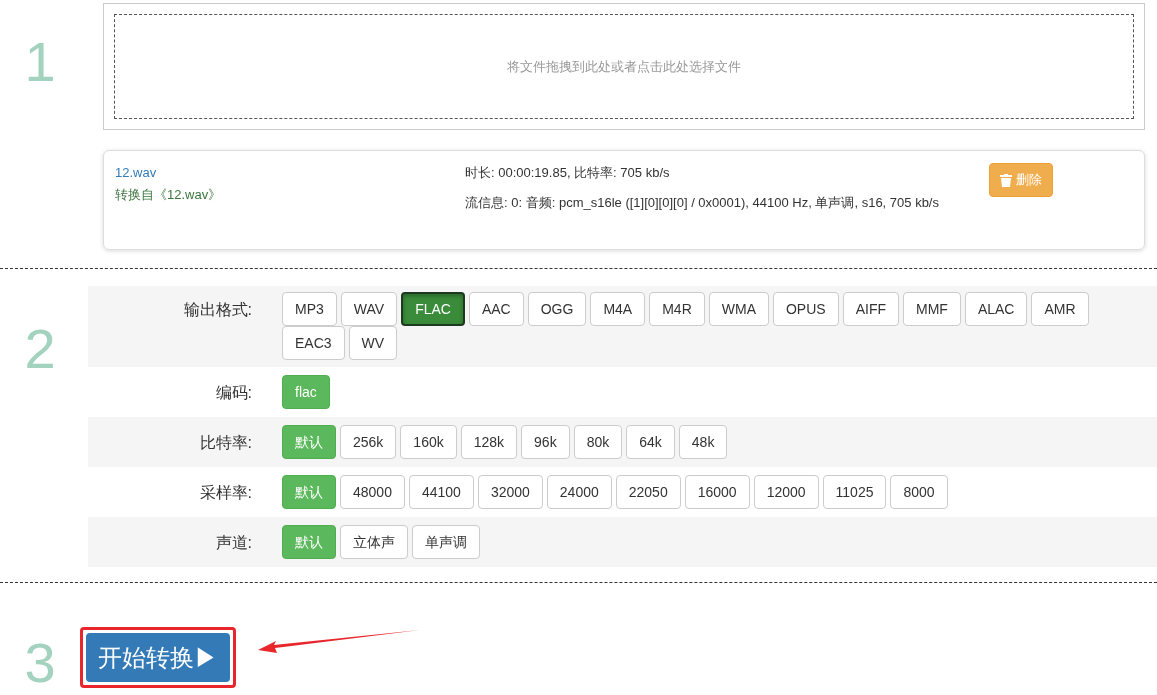  Describe the element at coordinates (169, 194) in the screenshot. I see `file-source: 转换自《12.wav》` at that location.